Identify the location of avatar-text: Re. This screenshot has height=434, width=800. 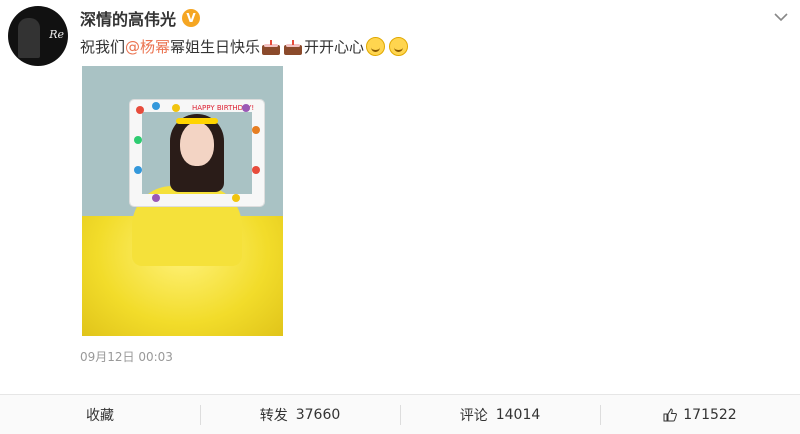
(56, 34).